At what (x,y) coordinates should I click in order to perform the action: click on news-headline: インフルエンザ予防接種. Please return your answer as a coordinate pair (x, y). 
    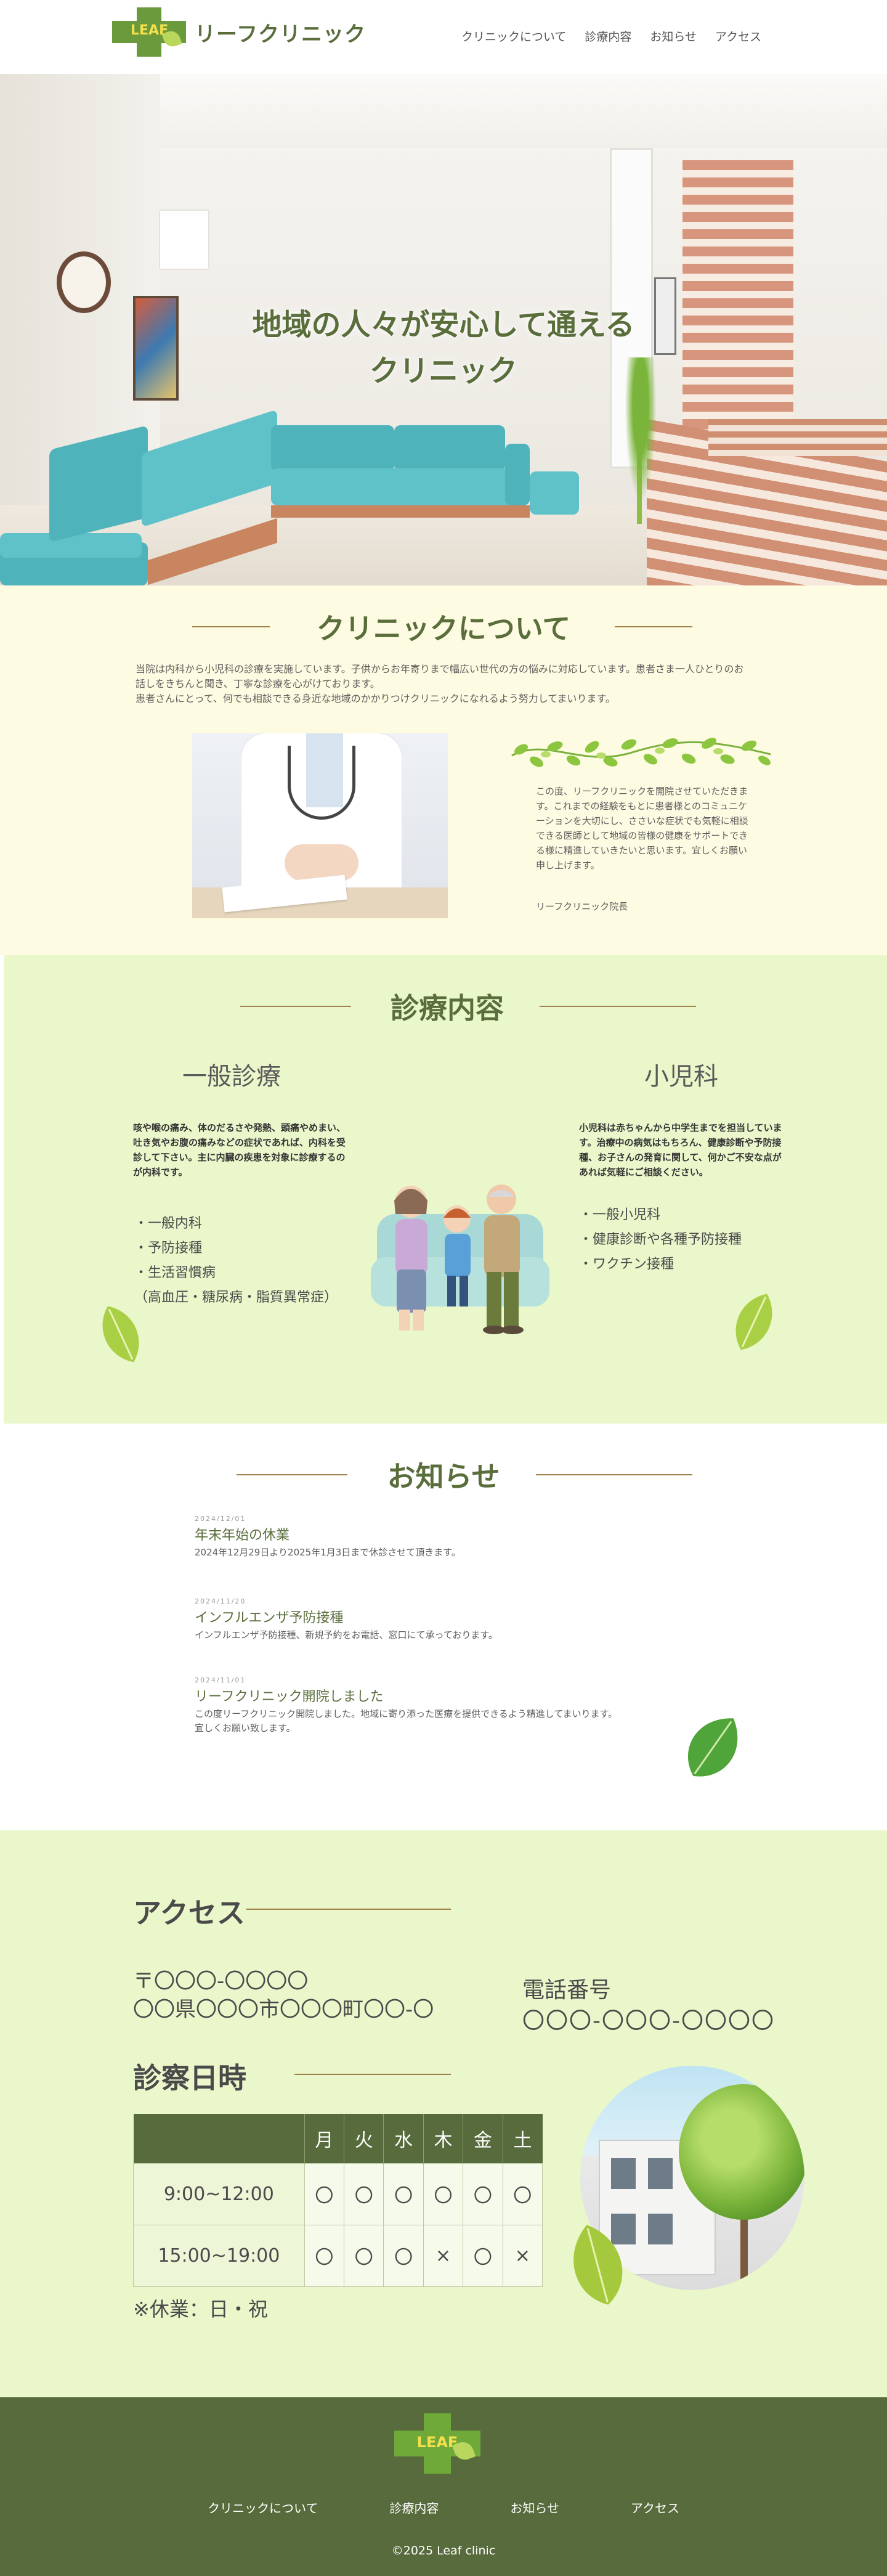
    Looking at the image, I should click on (269, 1618).